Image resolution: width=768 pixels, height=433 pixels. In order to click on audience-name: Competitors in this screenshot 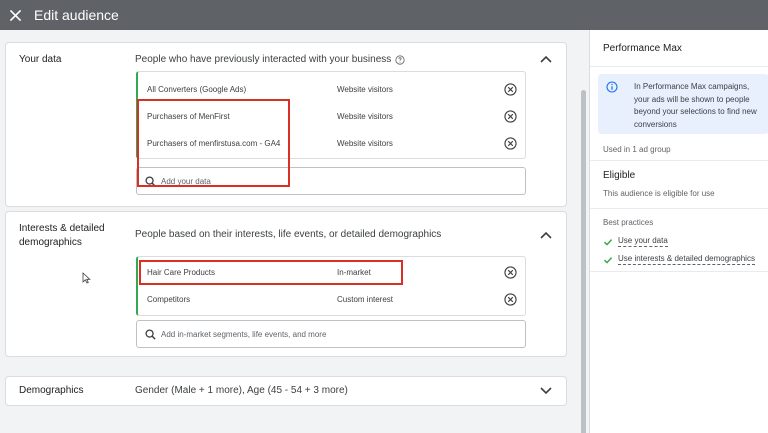, I will do `click(169, 299)`.